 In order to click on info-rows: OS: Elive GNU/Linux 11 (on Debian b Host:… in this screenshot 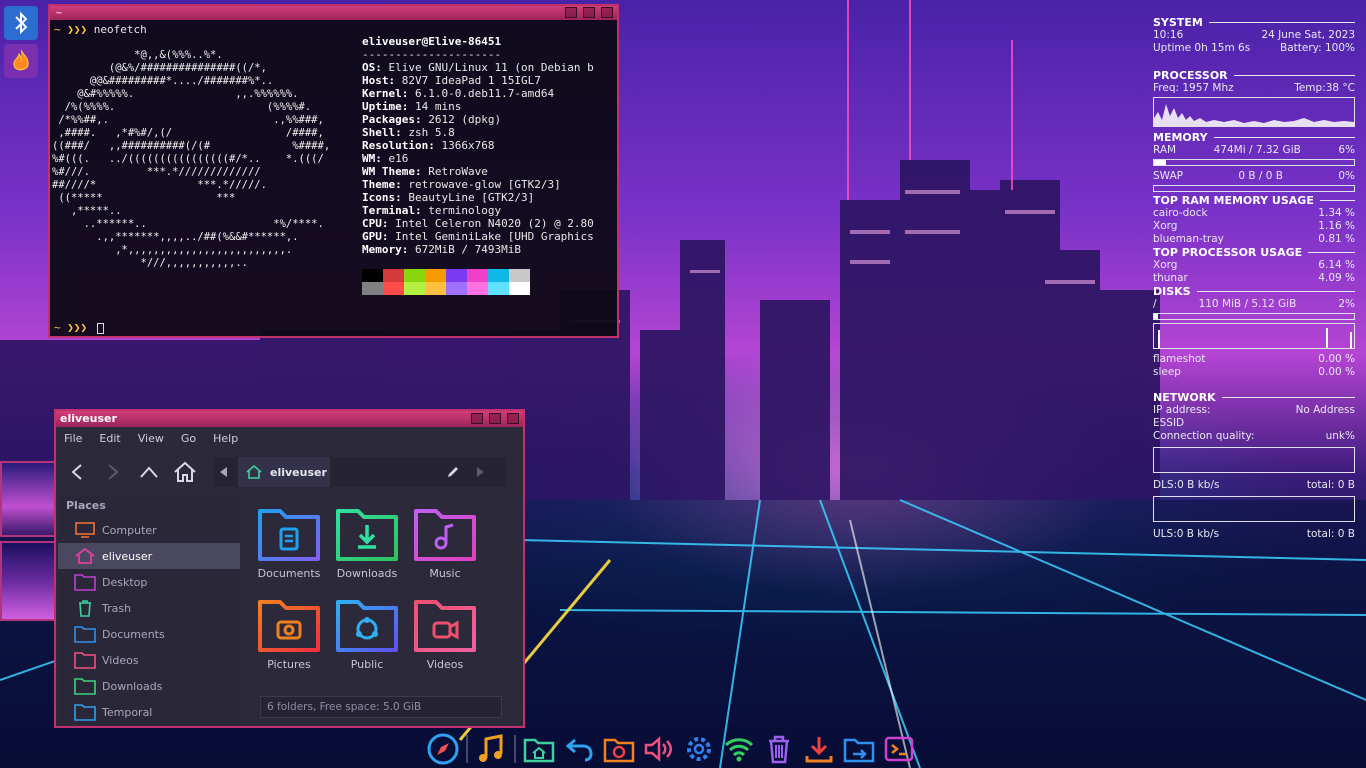, I will do `click(487, 158)`.